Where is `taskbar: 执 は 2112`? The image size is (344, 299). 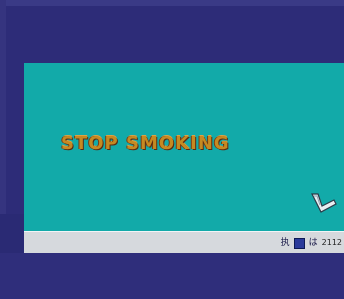
taskbar: 执 は 2112 is located at coordinates (184, 242).